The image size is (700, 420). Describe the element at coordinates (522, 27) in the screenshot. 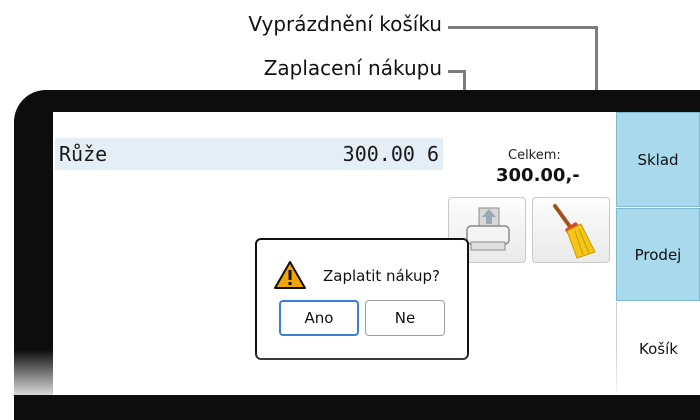

I see `callout-line` at that location.